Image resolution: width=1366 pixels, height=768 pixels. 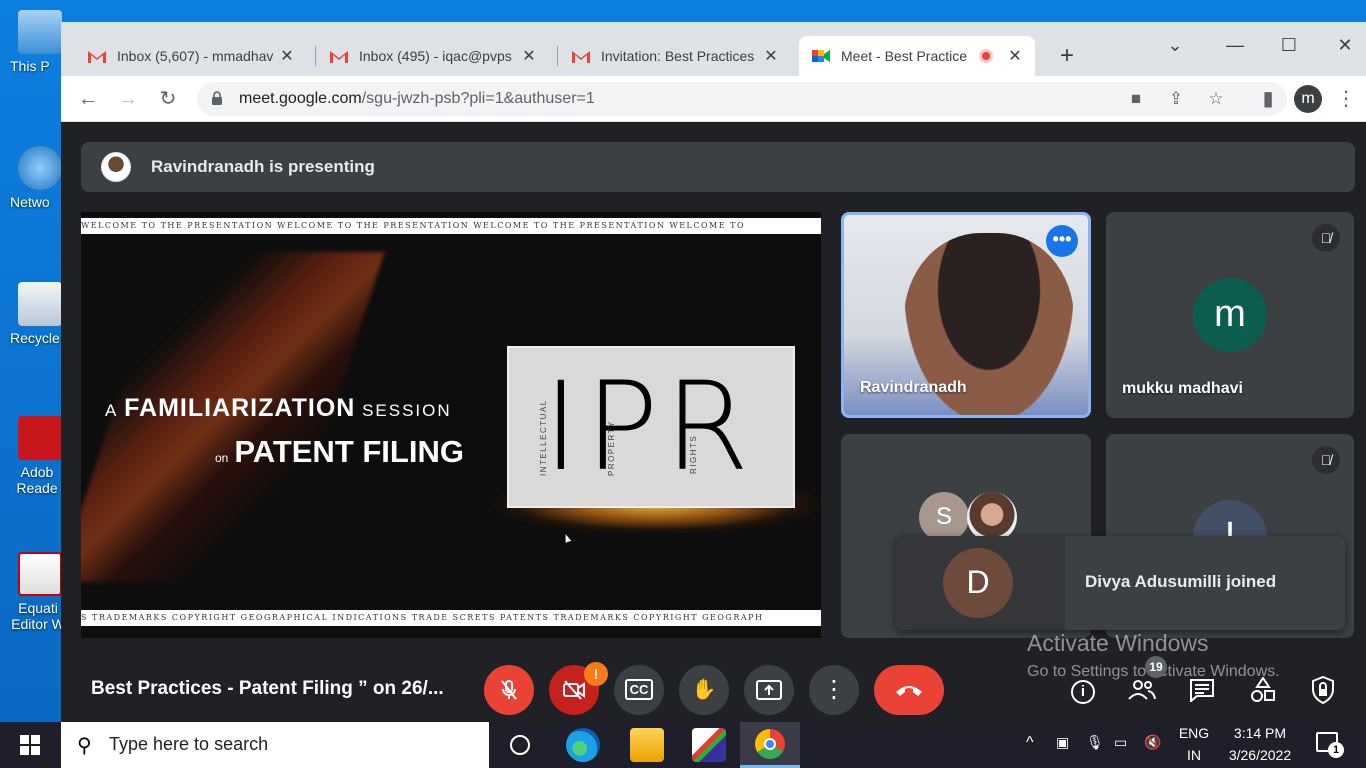 I want to click on desktop-icon-adobe-reader: Adob Reade, so click(x=36, y=456).